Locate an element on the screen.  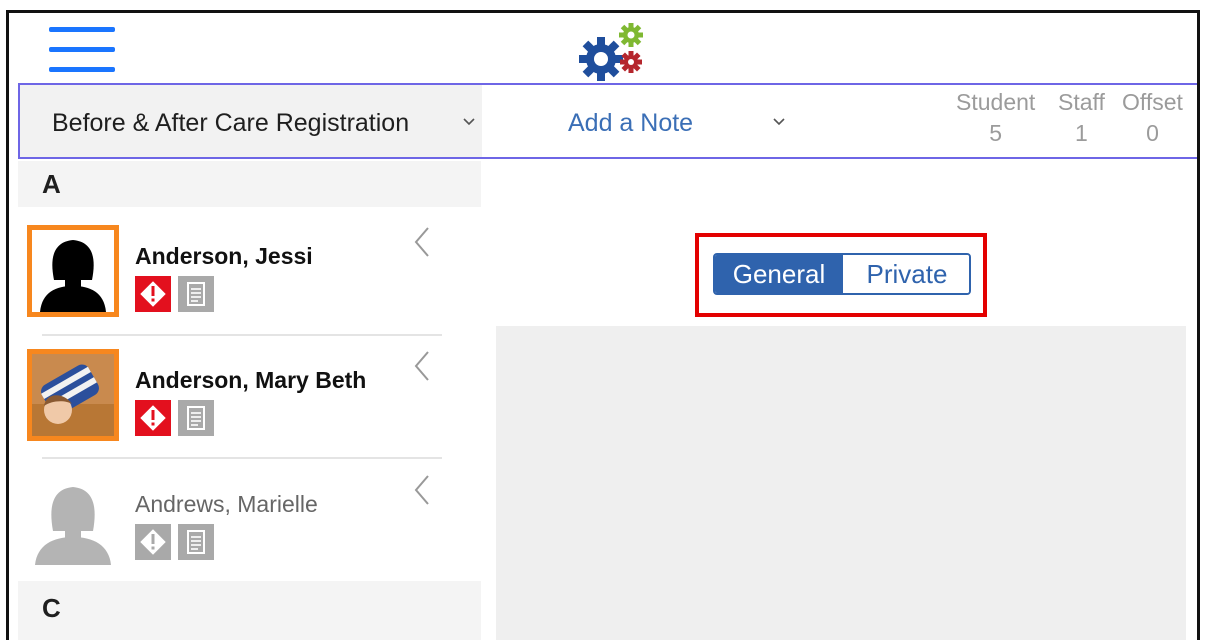
gears-logo-icon is located at coordinates (611, 52).